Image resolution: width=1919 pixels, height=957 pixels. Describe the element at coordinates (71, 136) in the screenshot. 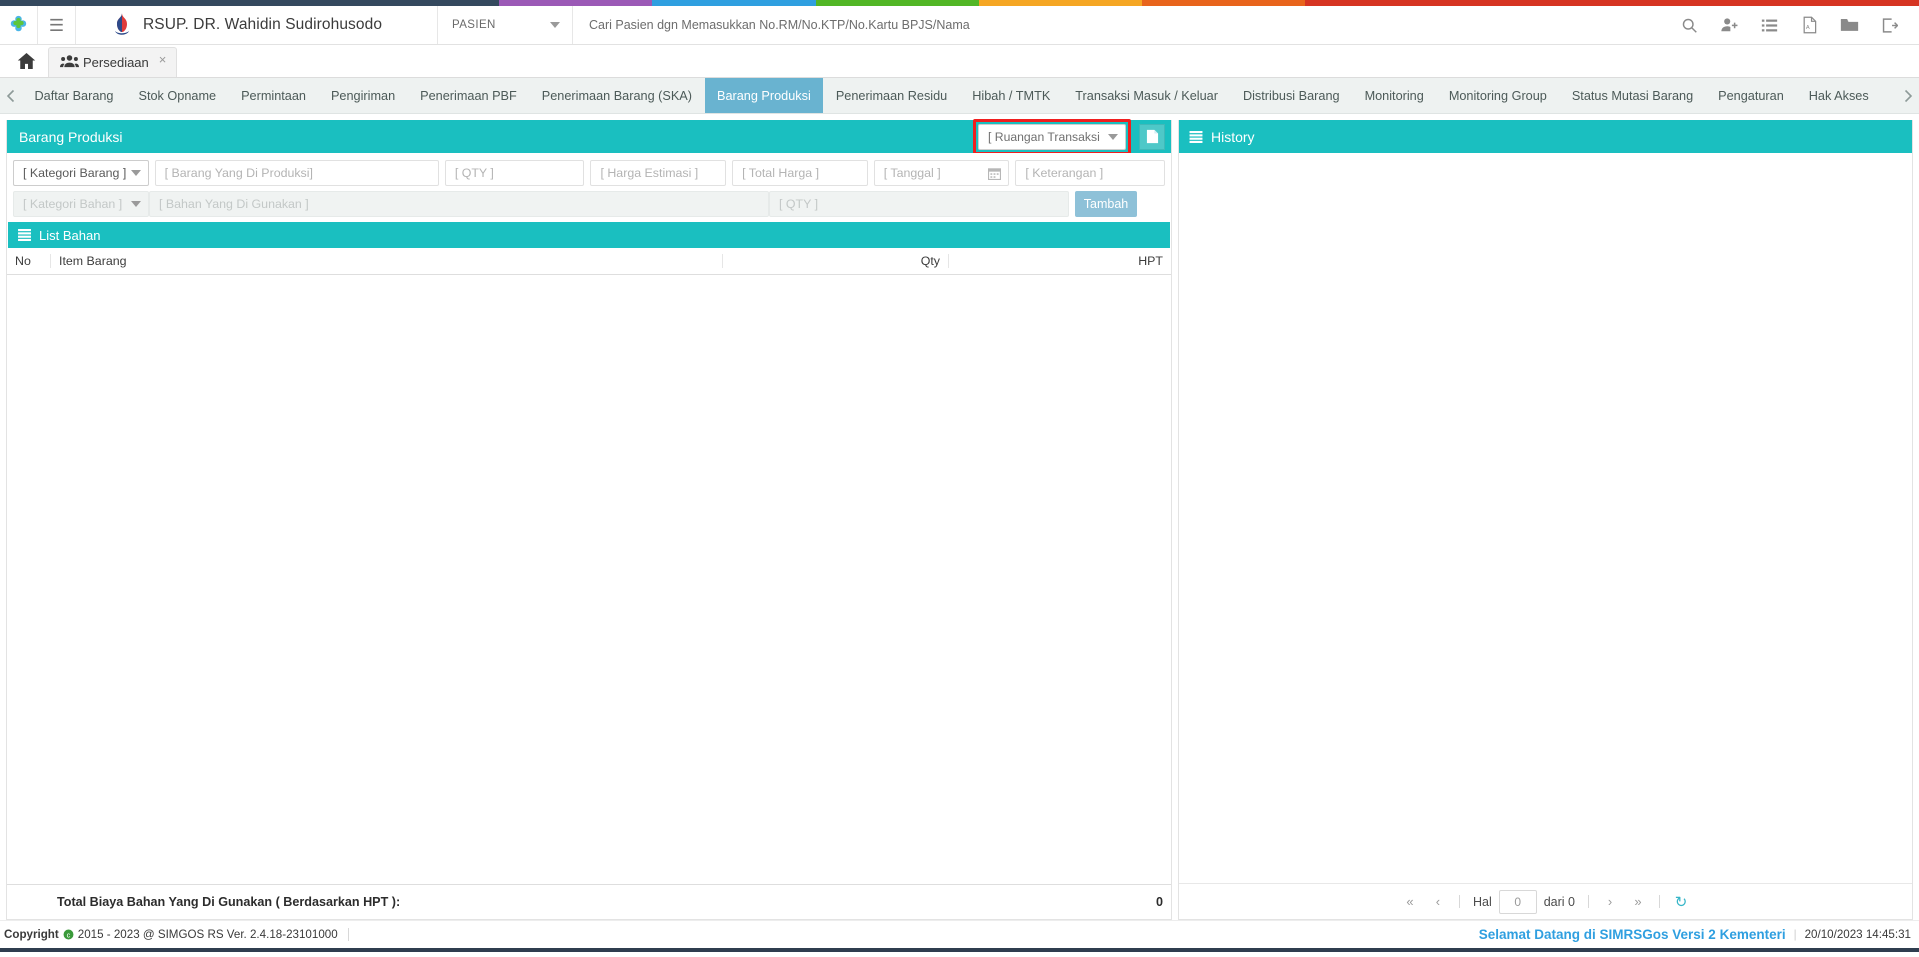

I see `page-title: Barang Produksi` at that location.